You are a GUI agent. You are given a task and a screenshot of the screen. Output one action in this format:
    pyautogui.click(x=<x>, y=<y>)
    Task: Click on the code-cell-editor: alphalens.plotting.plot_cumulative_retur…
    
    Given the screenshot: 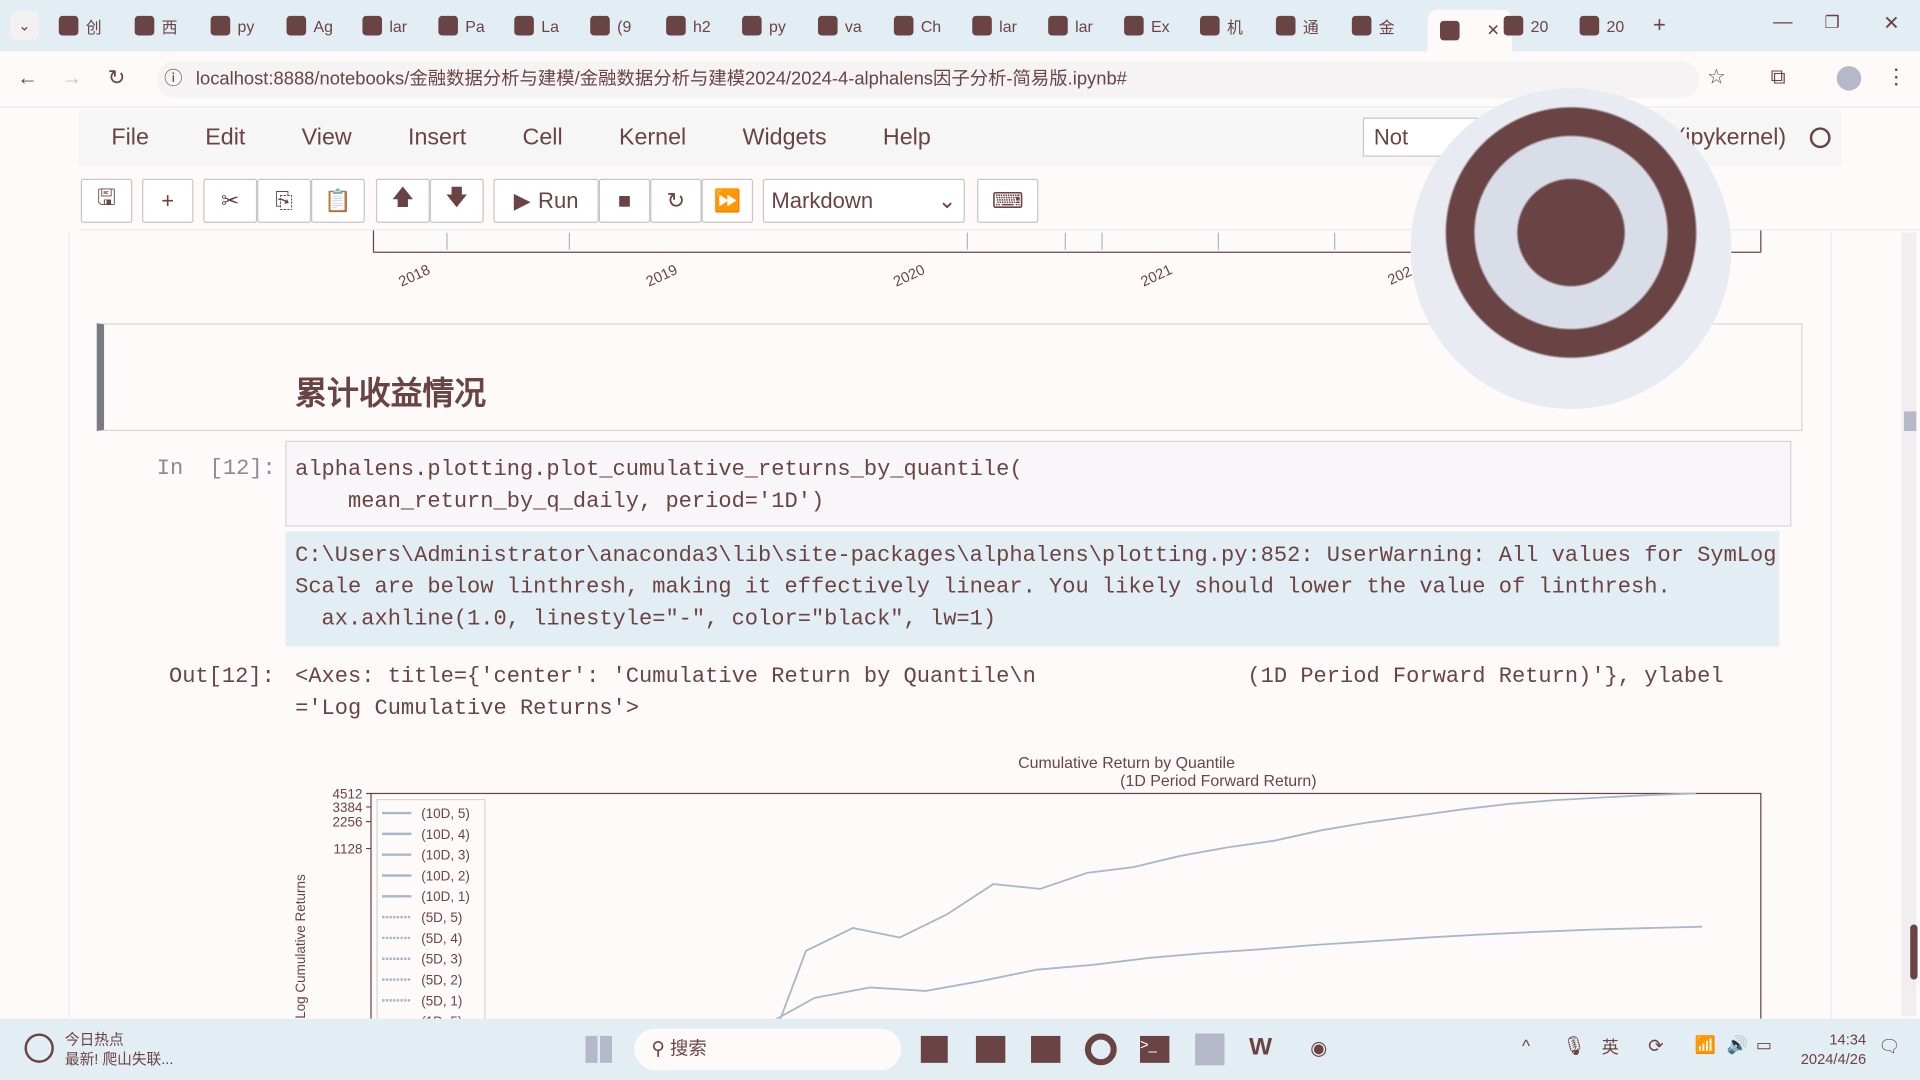 What is the action you would take?
    pyautogui.click(x=1038, y=483)
    